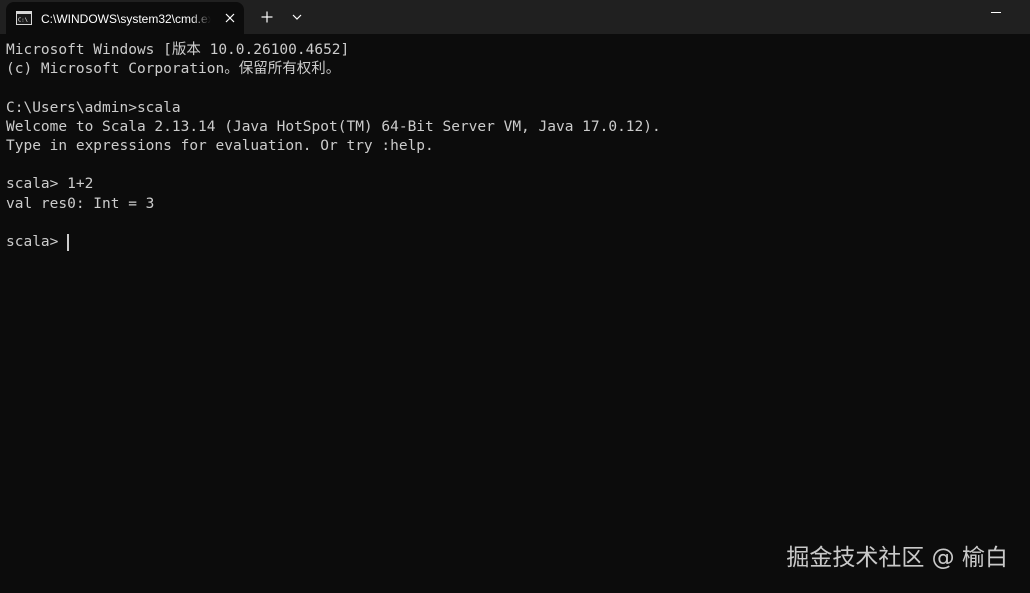 The height and width of the screenshot is (593, 1030). Describe the element at coordinates (333, 242) in the screenshot. I see `prompt-line: scala>` at that location.